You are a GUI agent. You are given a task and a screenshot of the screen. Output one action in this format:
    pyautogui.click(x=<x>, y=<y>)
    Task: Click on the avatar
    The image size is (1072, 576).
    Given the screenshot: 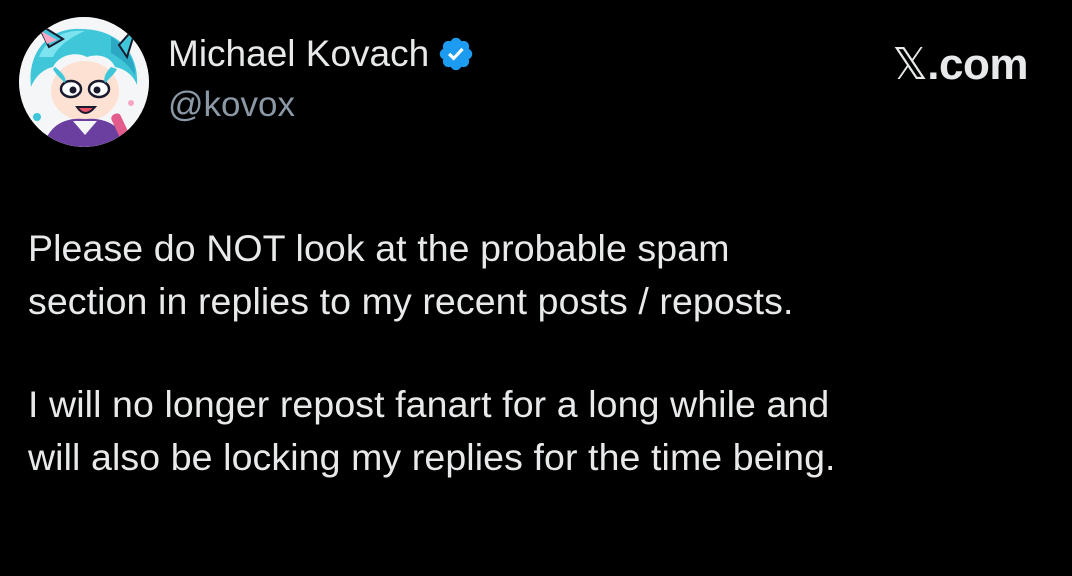 What is the action you would take?
    pyautogui.click(x=84, y=82)
    